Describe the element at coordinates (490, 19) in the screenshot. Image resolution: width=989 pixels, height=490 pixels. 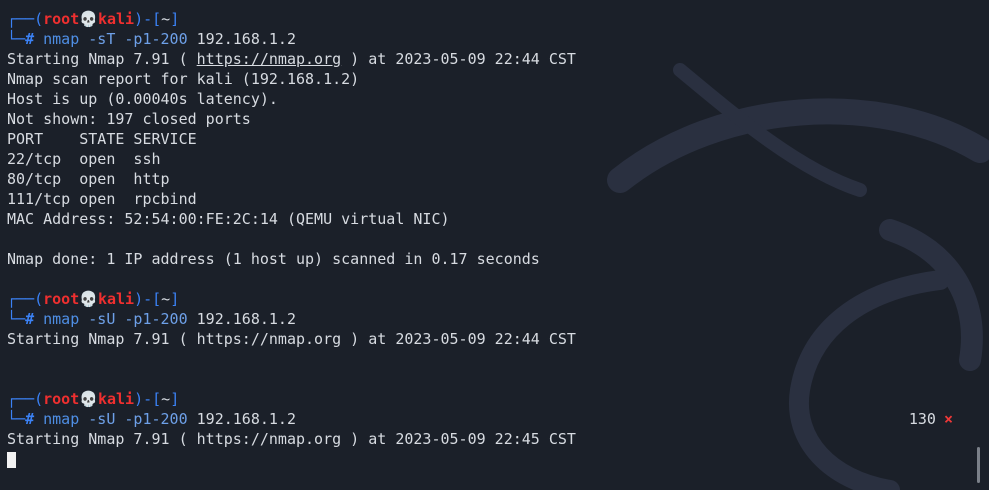
I see `prompt-line-1: ┌──(root💀kali)-[~]` at that location.